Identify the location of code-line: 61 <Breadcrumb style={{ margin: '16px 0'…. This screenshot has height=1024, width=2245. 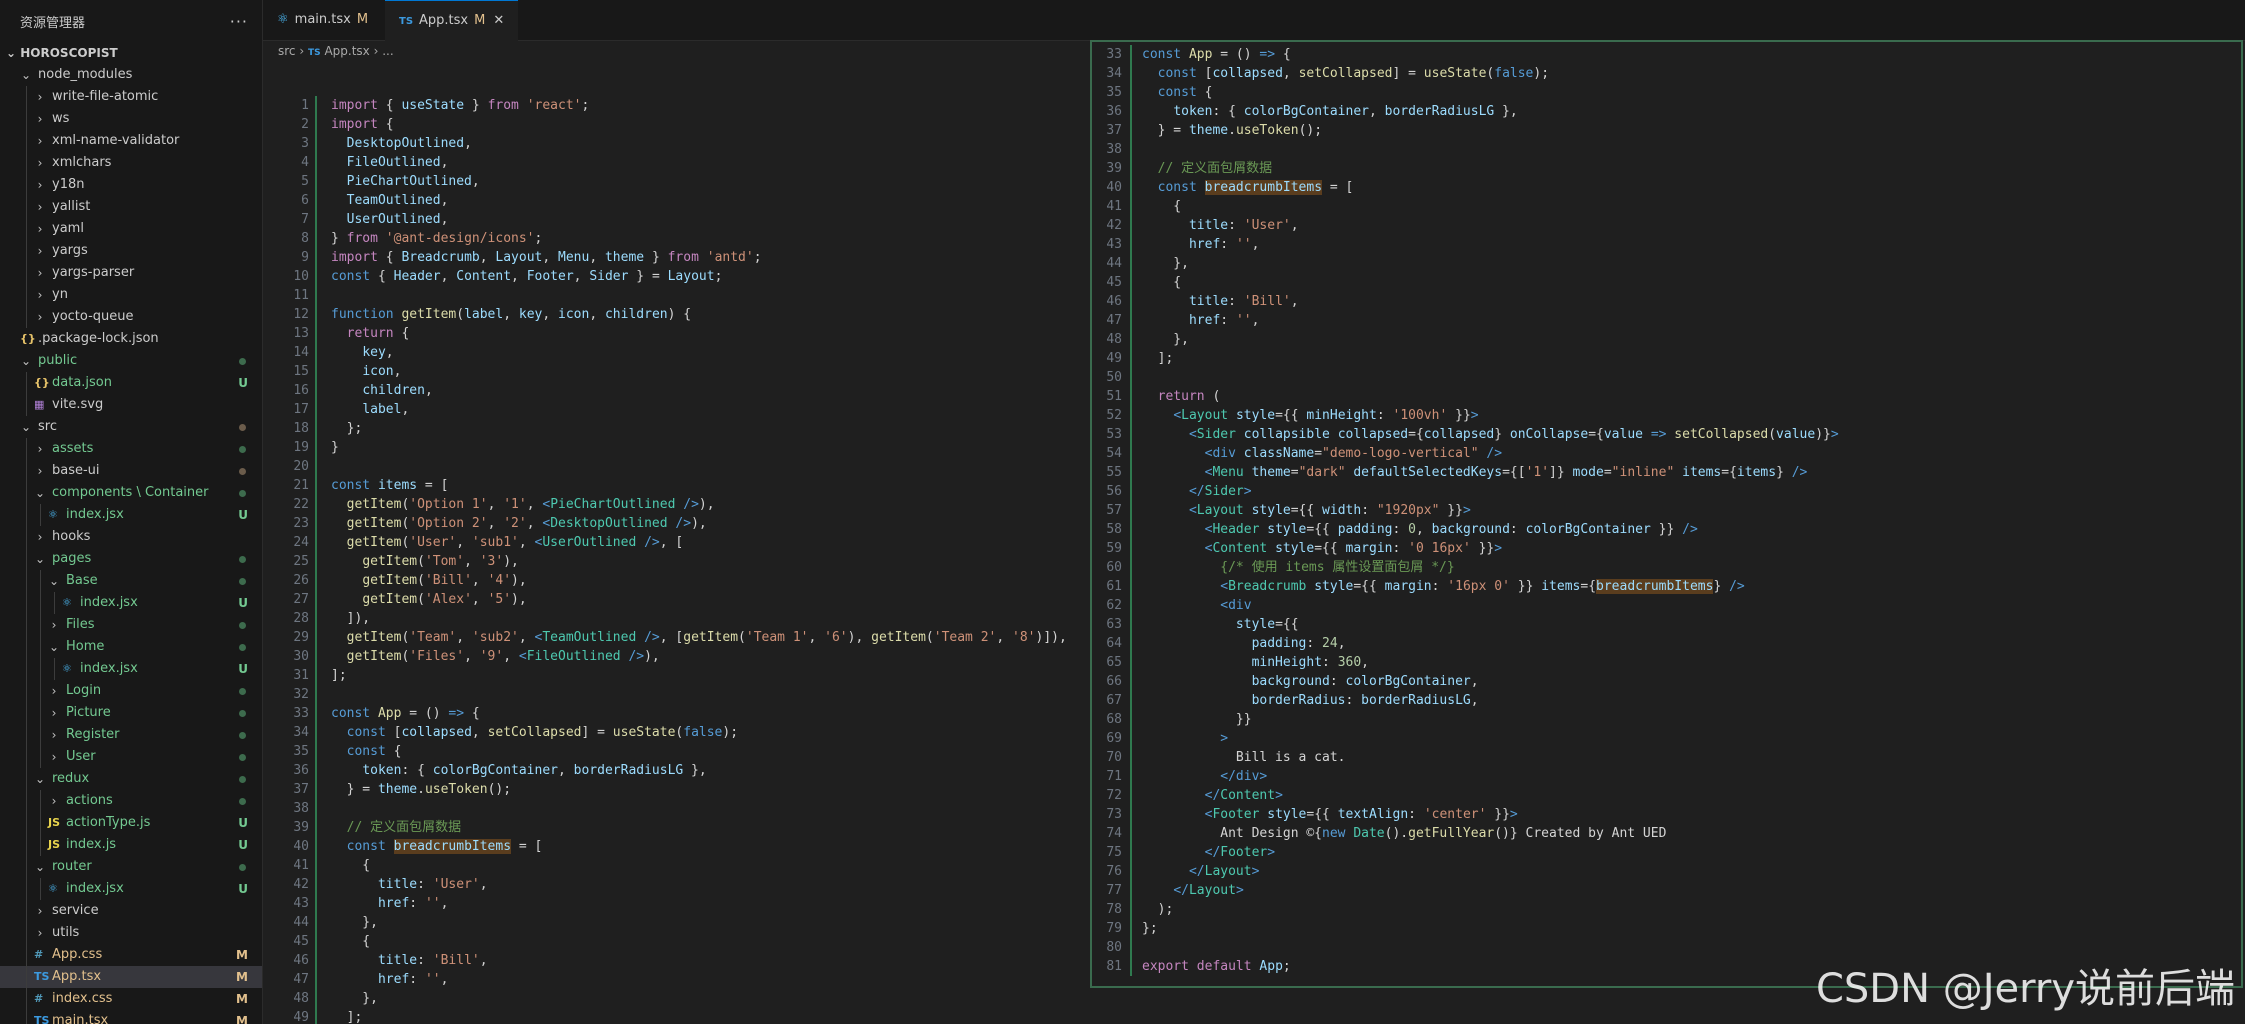
(1666, 586).